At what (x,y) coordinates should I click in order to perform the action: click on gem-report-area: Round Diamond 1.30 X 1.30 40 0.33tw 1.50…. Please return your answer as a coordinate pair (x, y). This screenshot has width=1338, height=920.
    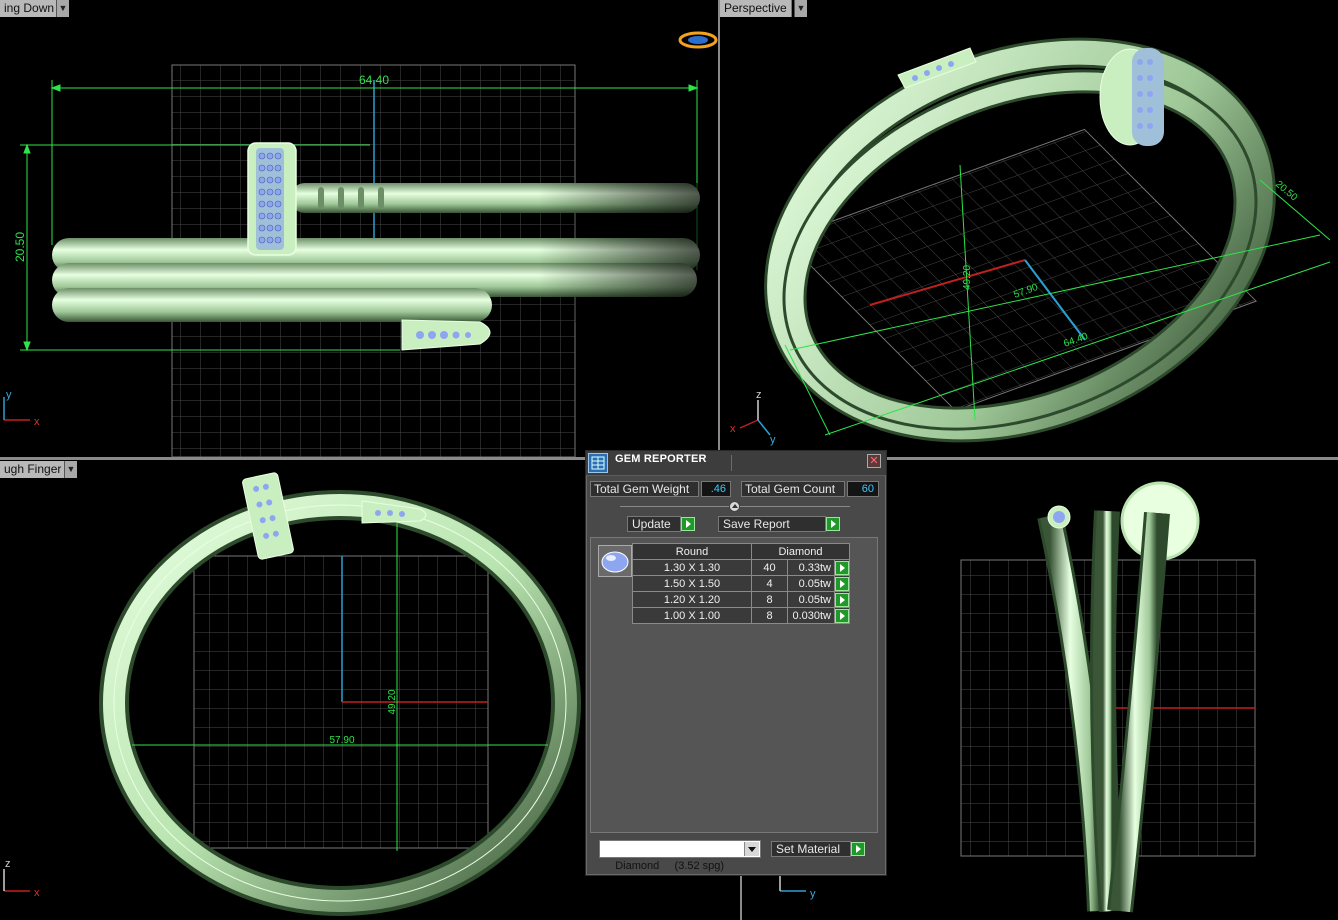
    Looking at the image, I should click on (734, 685).